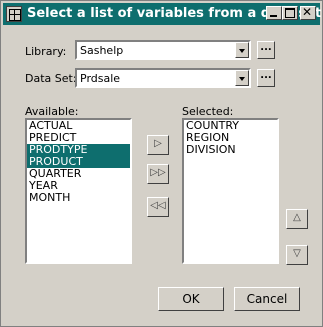 This screenshot has width=323, height=327. Describe the element at coordinates (191, 299) in the screenshot. I see `ok-button: OK` at that location.